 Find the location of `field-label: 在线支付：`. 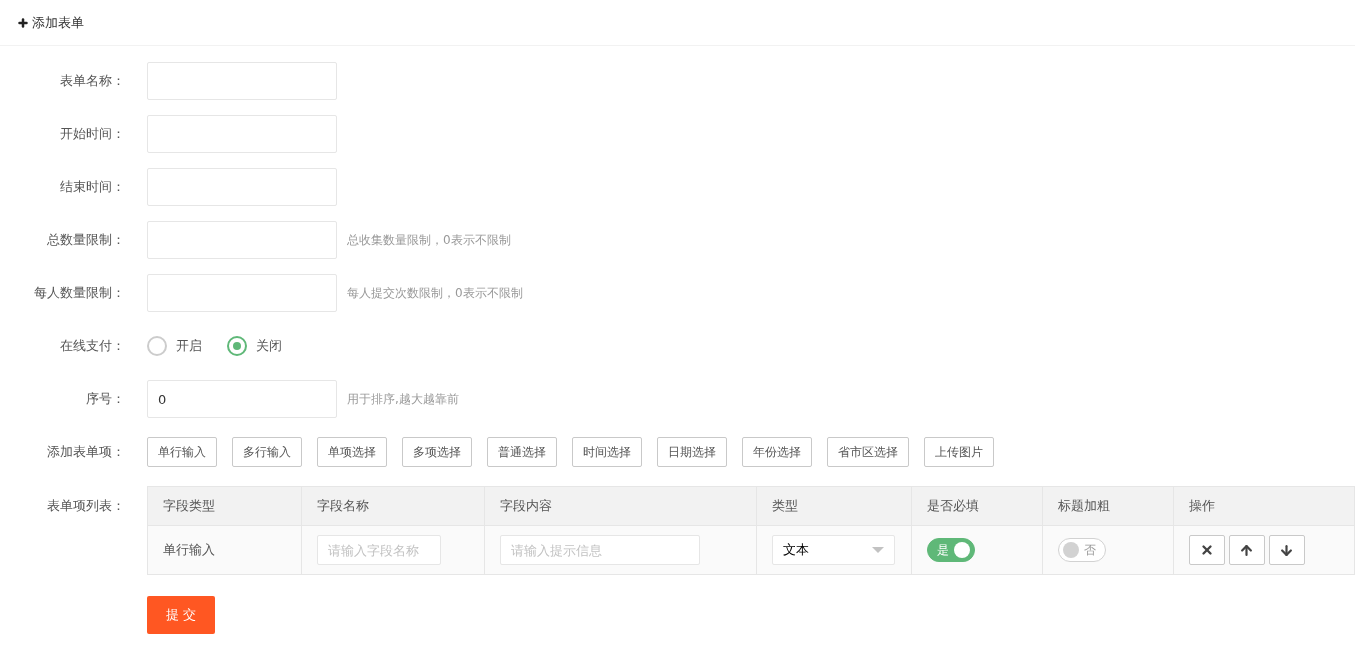

field-label: 在线支付： is located at coordinates (92, 346).